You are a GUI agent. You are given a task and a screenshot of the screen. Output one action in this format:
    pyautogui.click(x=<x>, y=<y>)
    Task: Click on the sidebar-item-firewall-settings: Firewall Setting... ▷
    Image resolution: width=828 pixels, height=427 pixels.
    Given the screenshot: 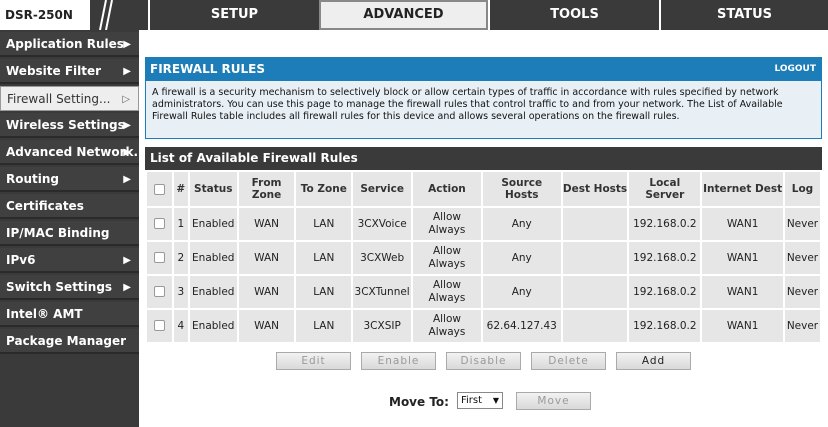 What is the action you would take?
    pyautogui.click(x=69, y=98)
    